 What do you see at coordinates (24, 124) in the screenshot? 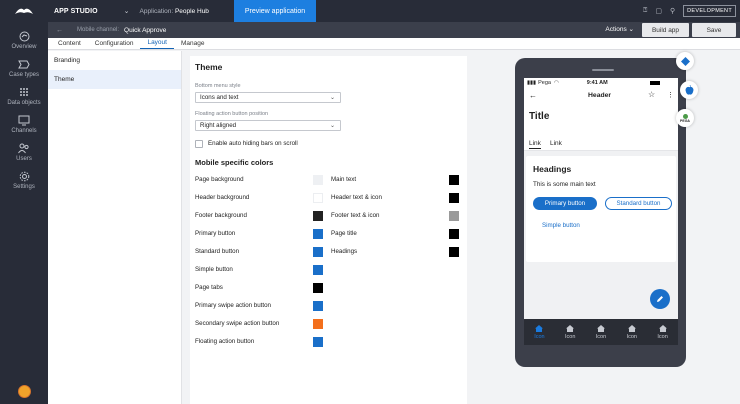
I see `nav-channels: Channels` at bounding box center [24, 124].